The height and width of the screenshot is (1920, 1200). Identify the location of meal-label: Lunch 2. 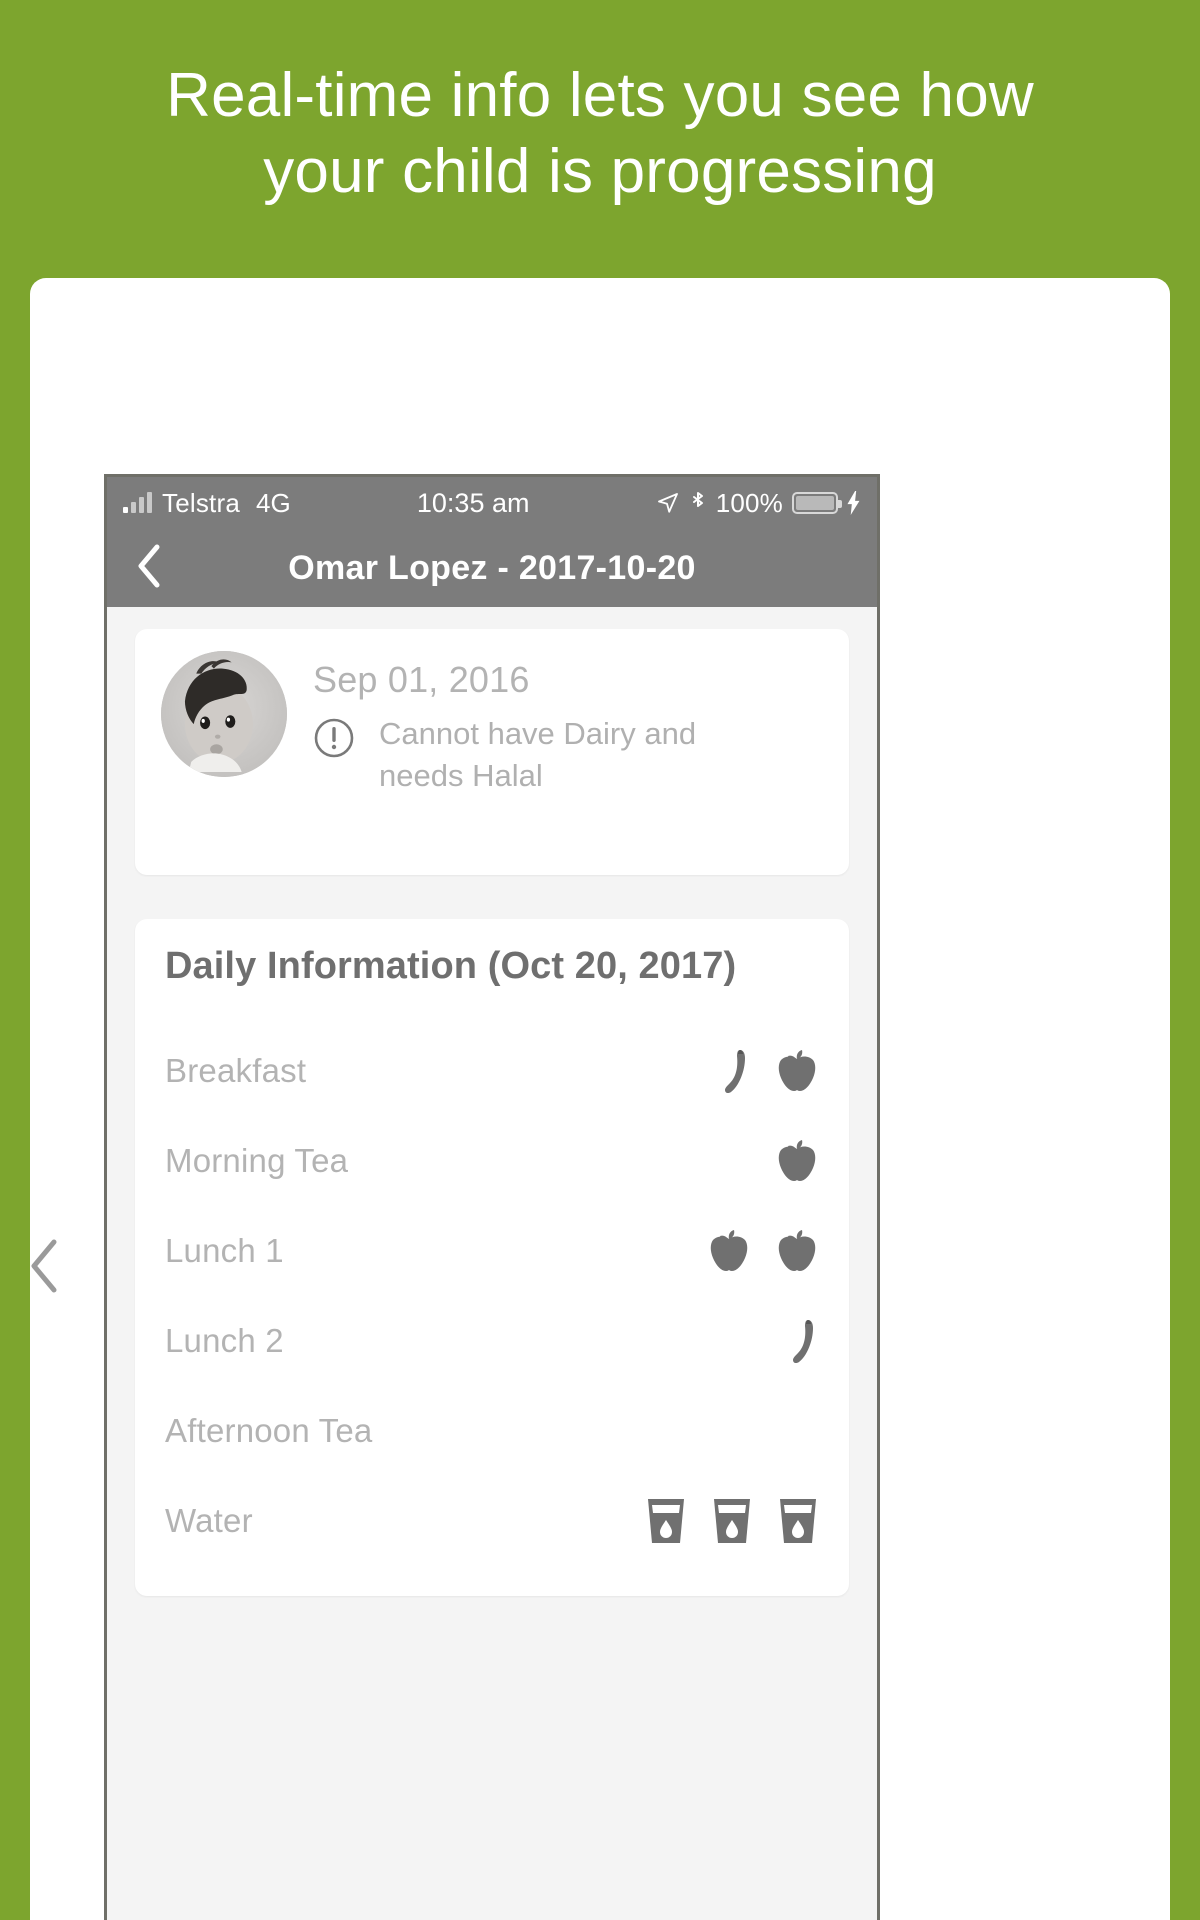
(224, 1340).